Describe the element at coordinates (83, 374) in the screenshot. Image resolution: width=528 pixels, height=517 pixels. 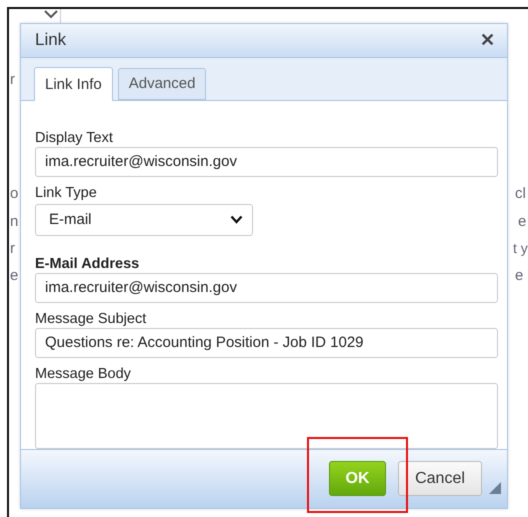
I see `field-label: Message Body` at that location.